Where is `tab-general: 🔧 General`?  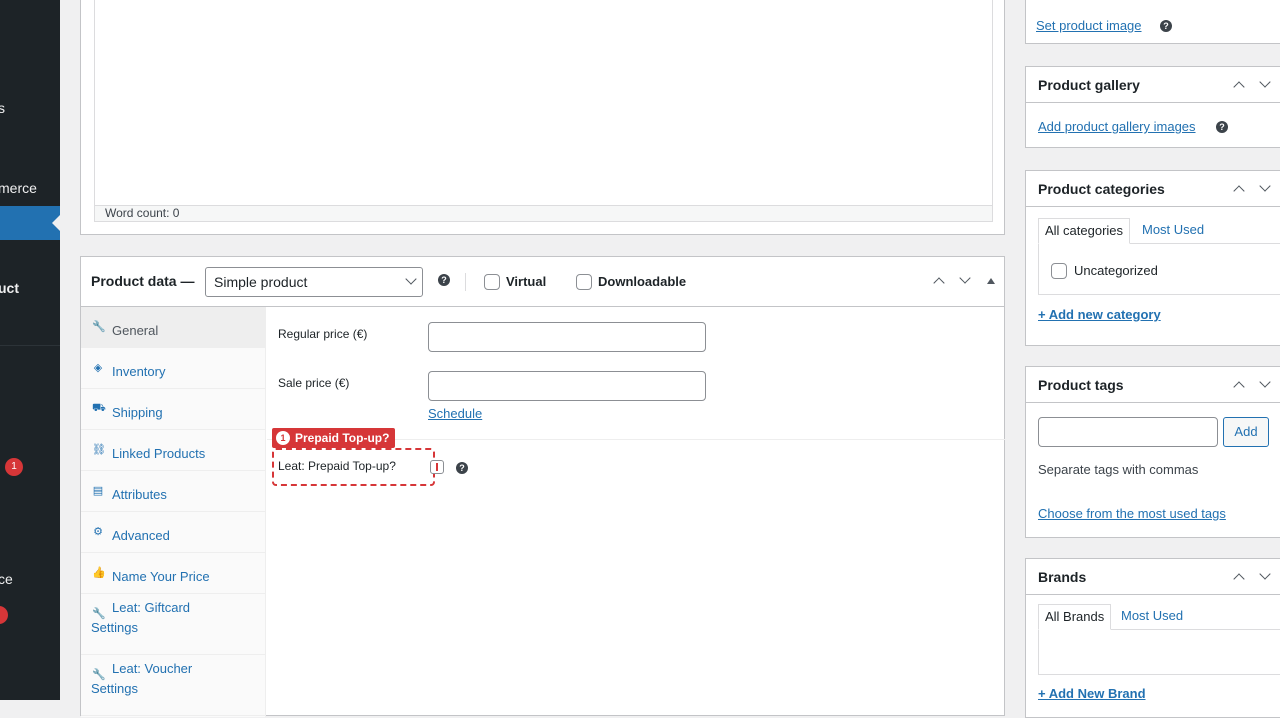
tab-general: 🔧 General is located at coordinates (173, 327).